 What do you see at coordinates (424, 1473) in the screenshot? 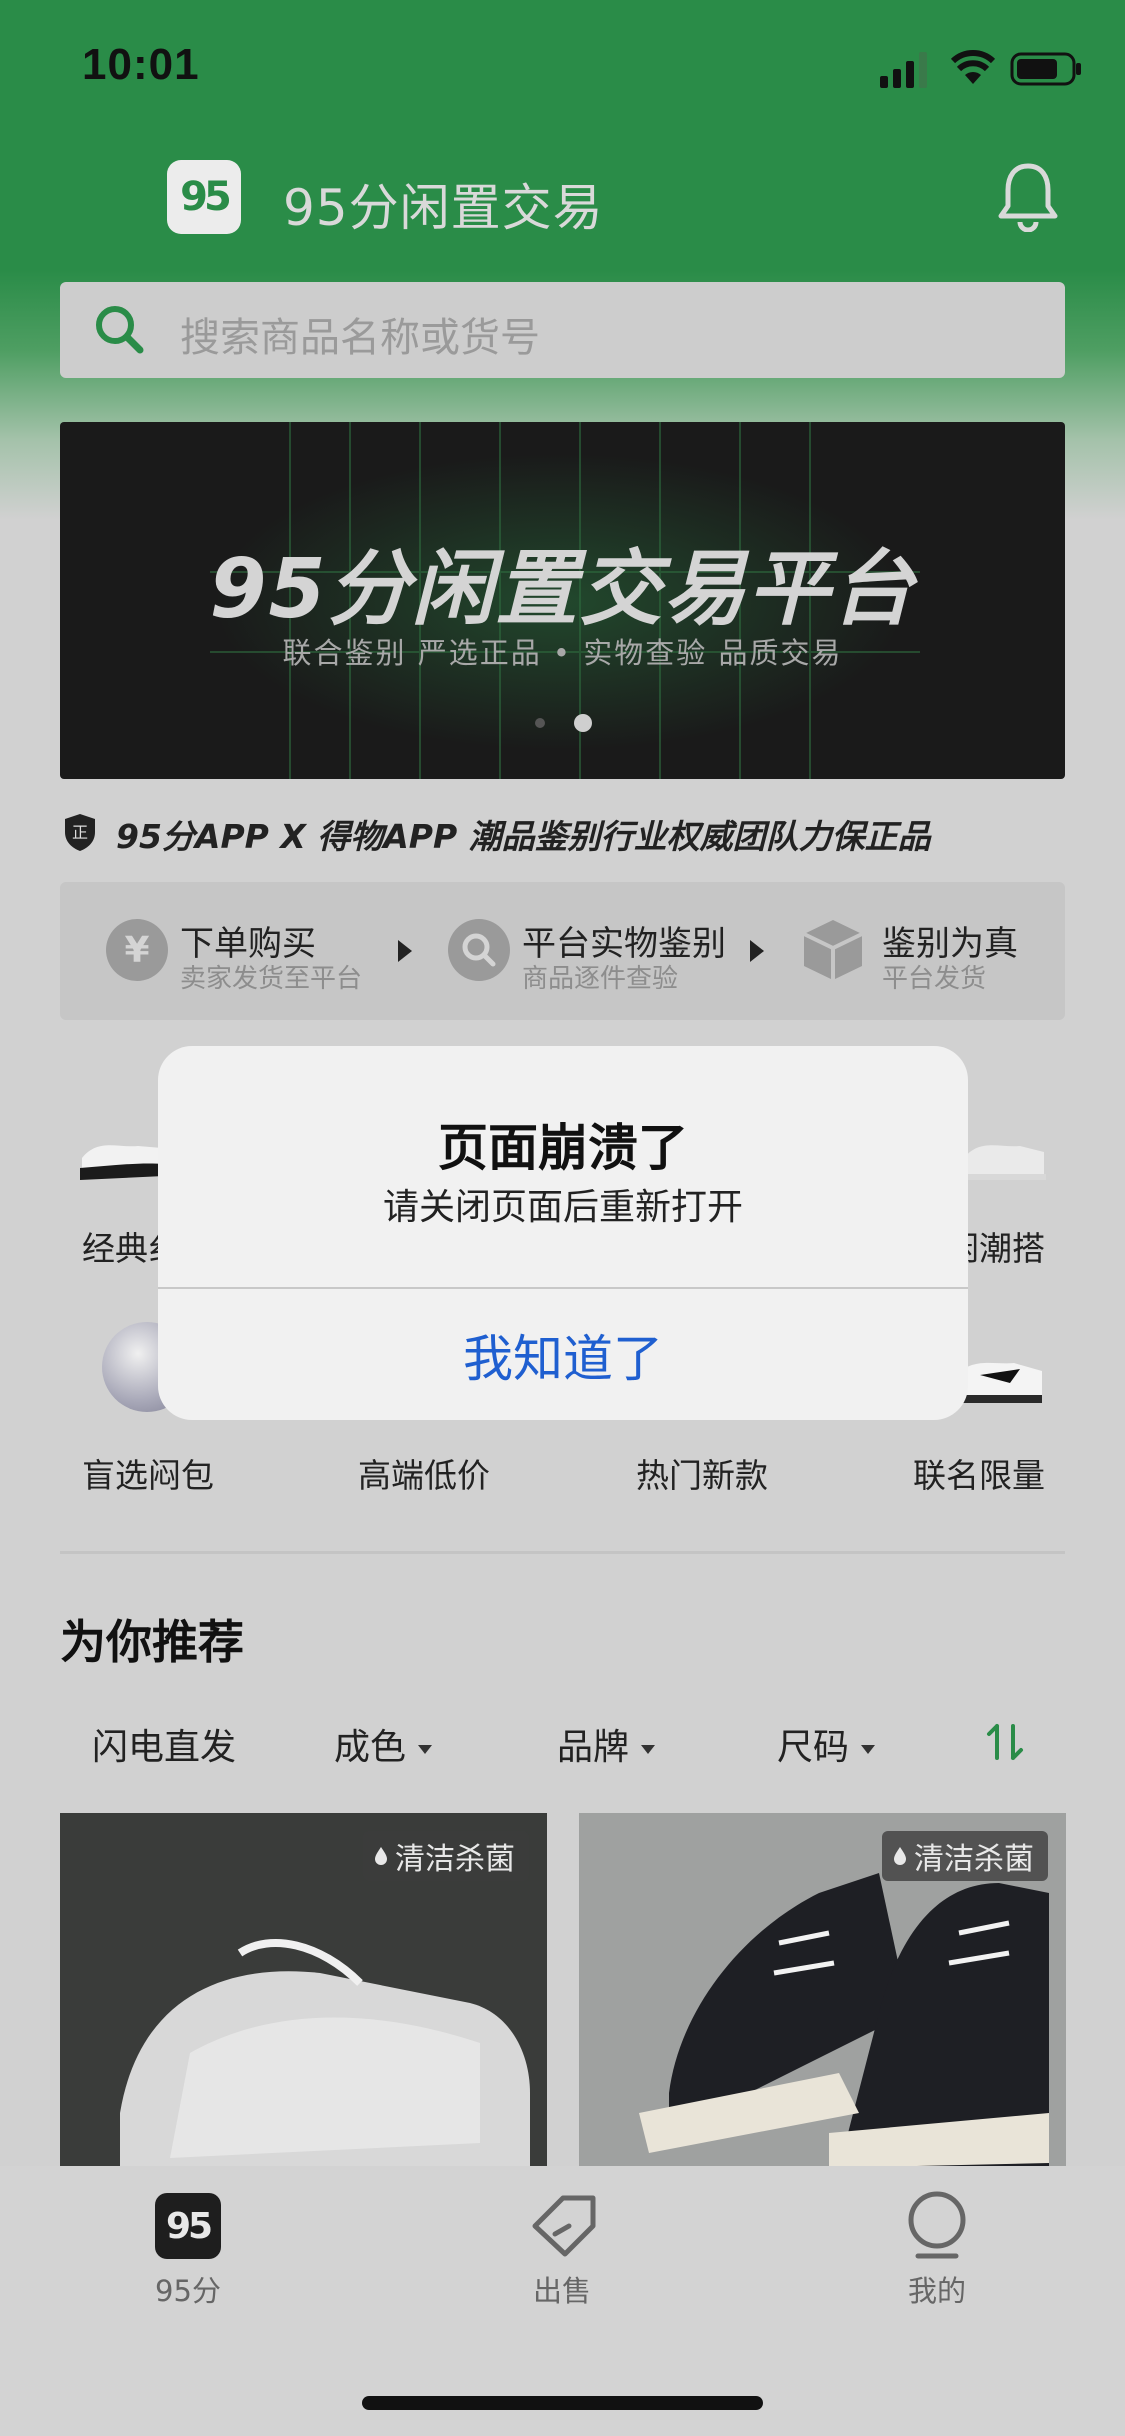
I see `category-label: 高端低价` at bounding box center [424, 1473].